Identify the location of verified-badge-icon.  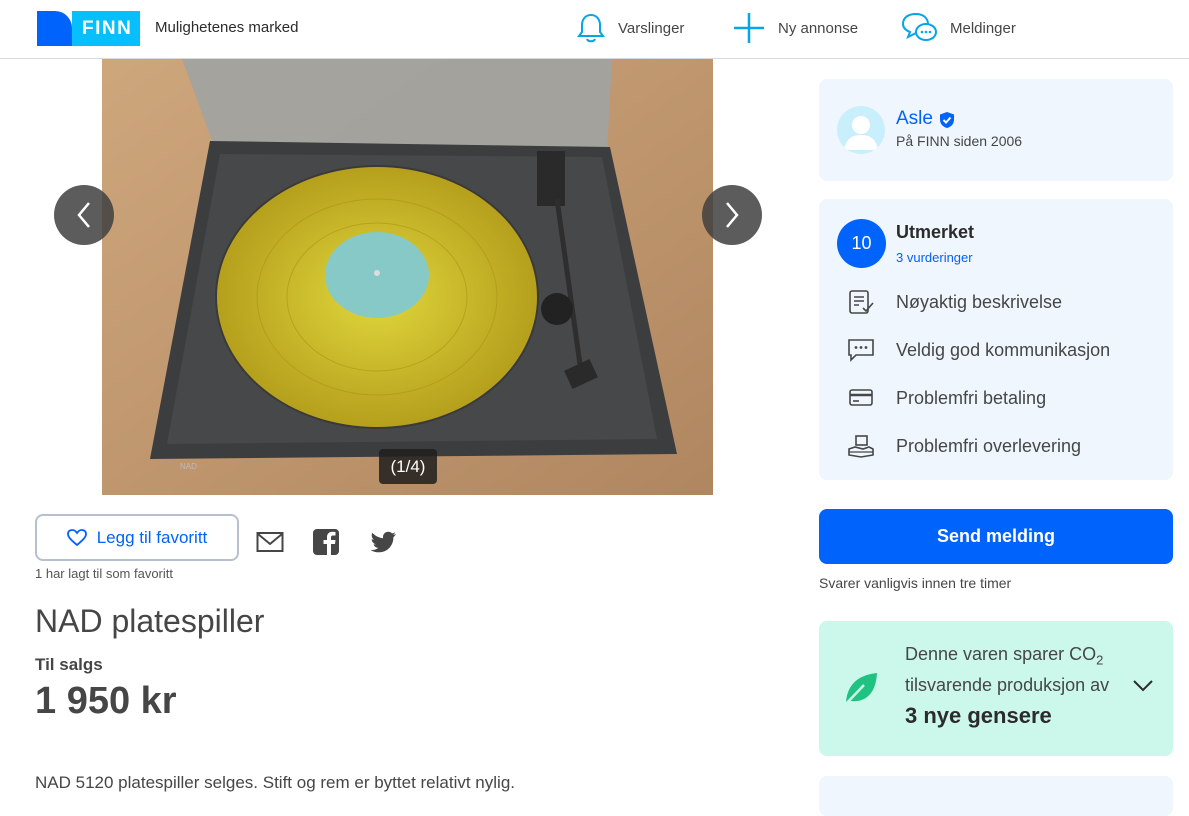
(947, 120).